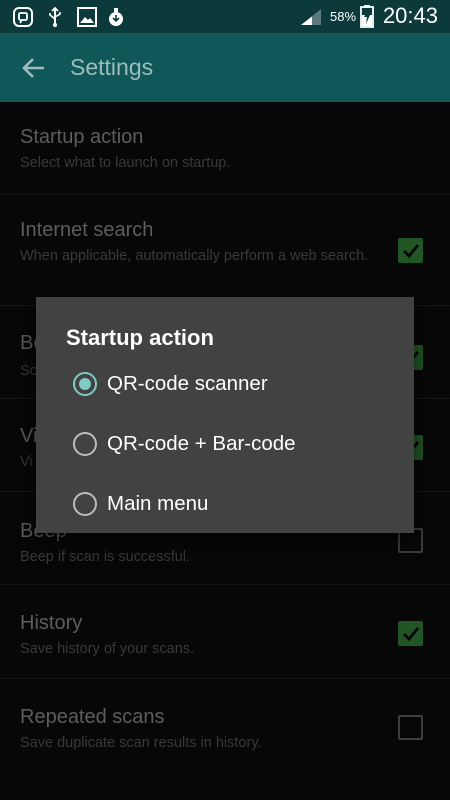 The height and width of the screenshot is (800, 450). Describe the element at coordinates (116, 19) in the screenshot. I see `download-icon` at that location.